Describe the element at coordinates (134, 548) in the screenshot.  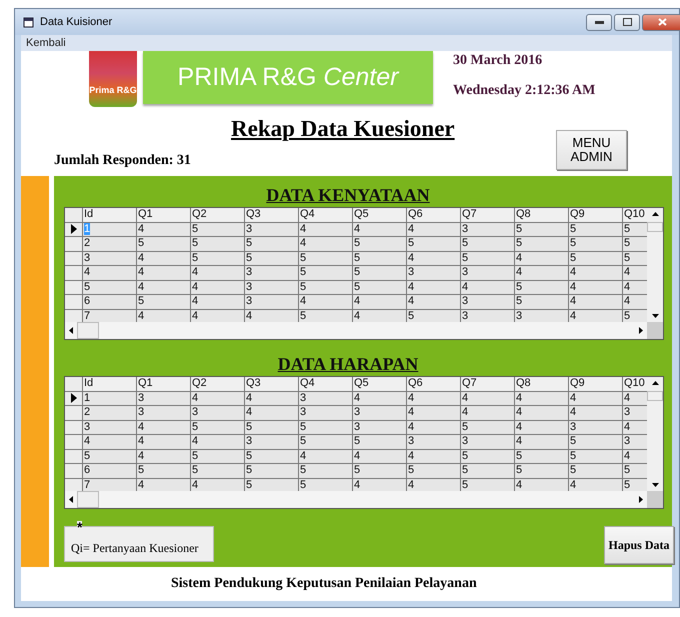
I see `legend-text: Qi= Pertanyaan Kuesioner` at that location.